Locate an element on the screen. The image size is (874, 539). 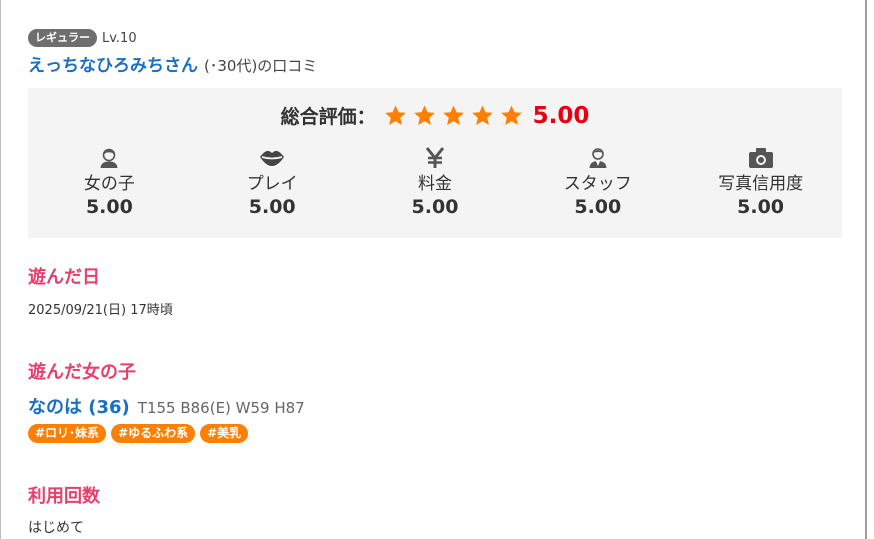
girl-stats: T155 B86(E) W59 H87 is located at coordinates (221, 408).